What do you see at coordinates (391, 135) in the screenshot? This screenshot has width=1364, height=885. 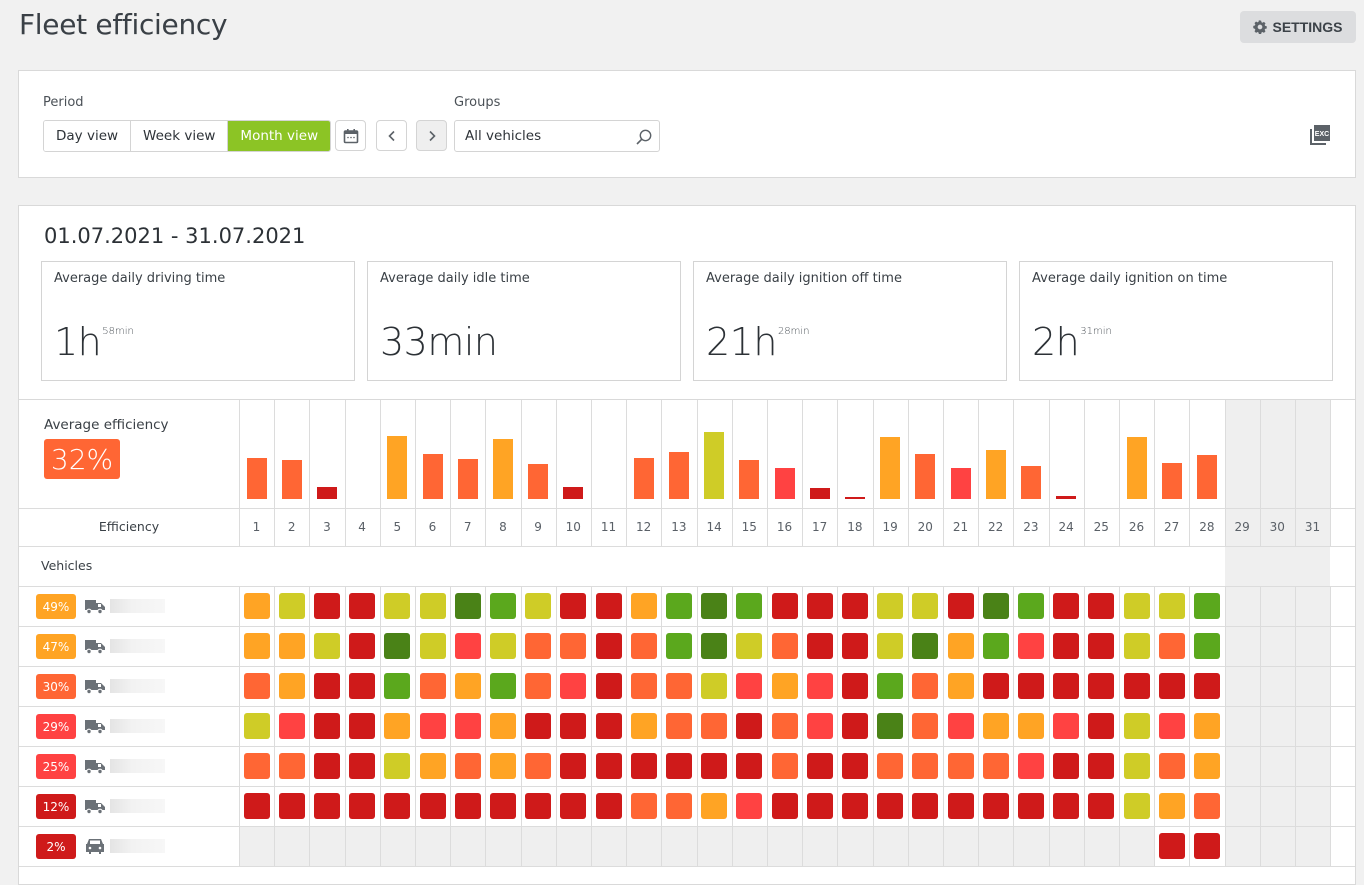 I see `previous-period-button` at bounding box center [391, 135].